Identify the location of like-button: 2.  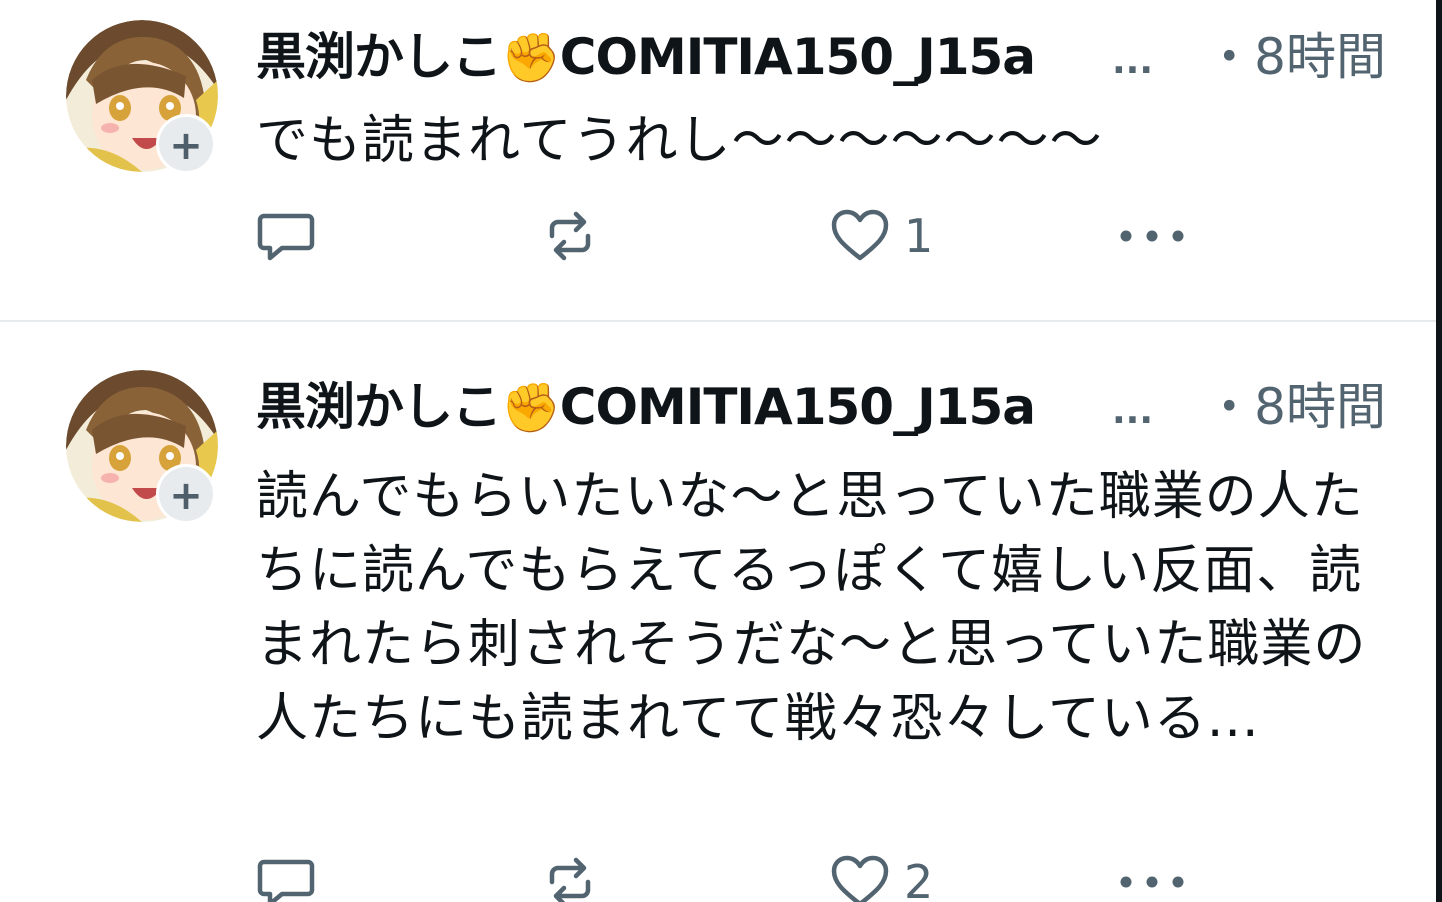
(881, 877).